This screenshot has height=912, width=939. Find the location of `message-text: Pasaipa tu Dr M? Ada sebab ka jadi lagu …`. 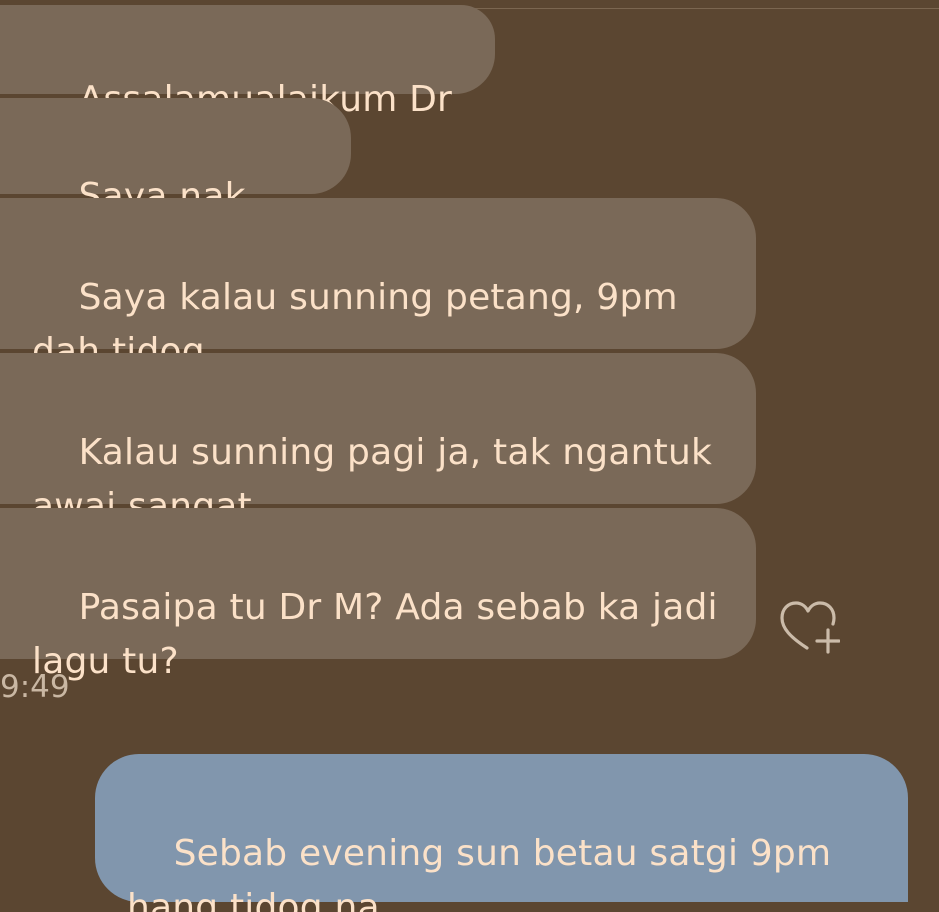

message-text: Pasaipa tu Dr M? Ada sebab ka jadi lagu … is located at coordinates (375, 634).